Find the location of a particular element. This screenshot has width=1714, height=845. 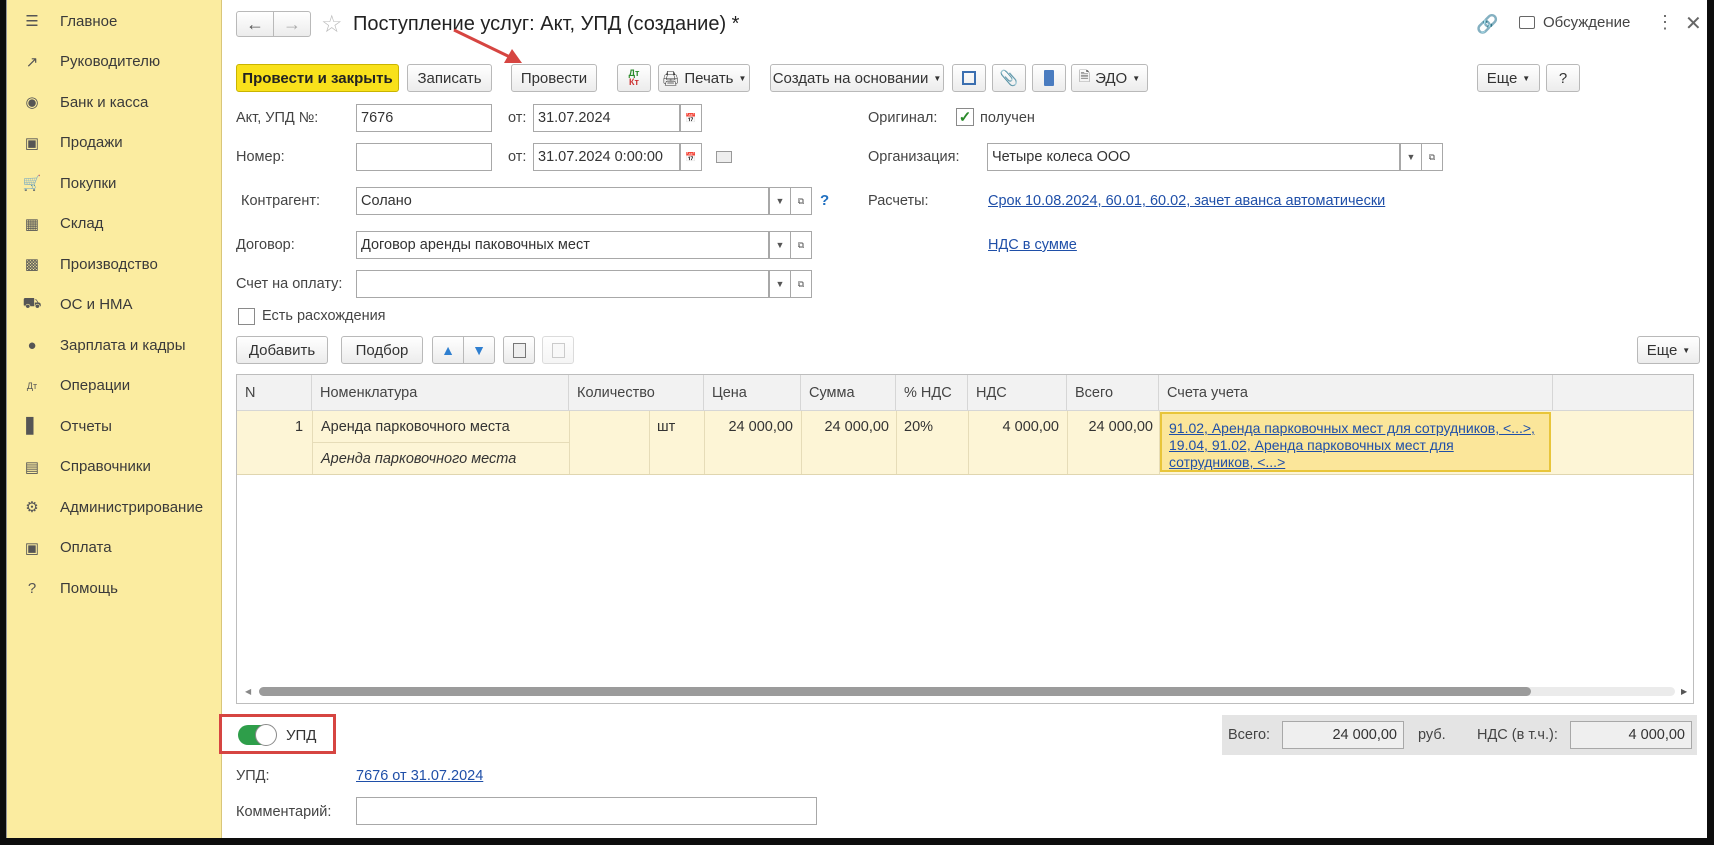

number-date-input: 31.07.2024 0:00:00 is located at coordinates (606, 157).